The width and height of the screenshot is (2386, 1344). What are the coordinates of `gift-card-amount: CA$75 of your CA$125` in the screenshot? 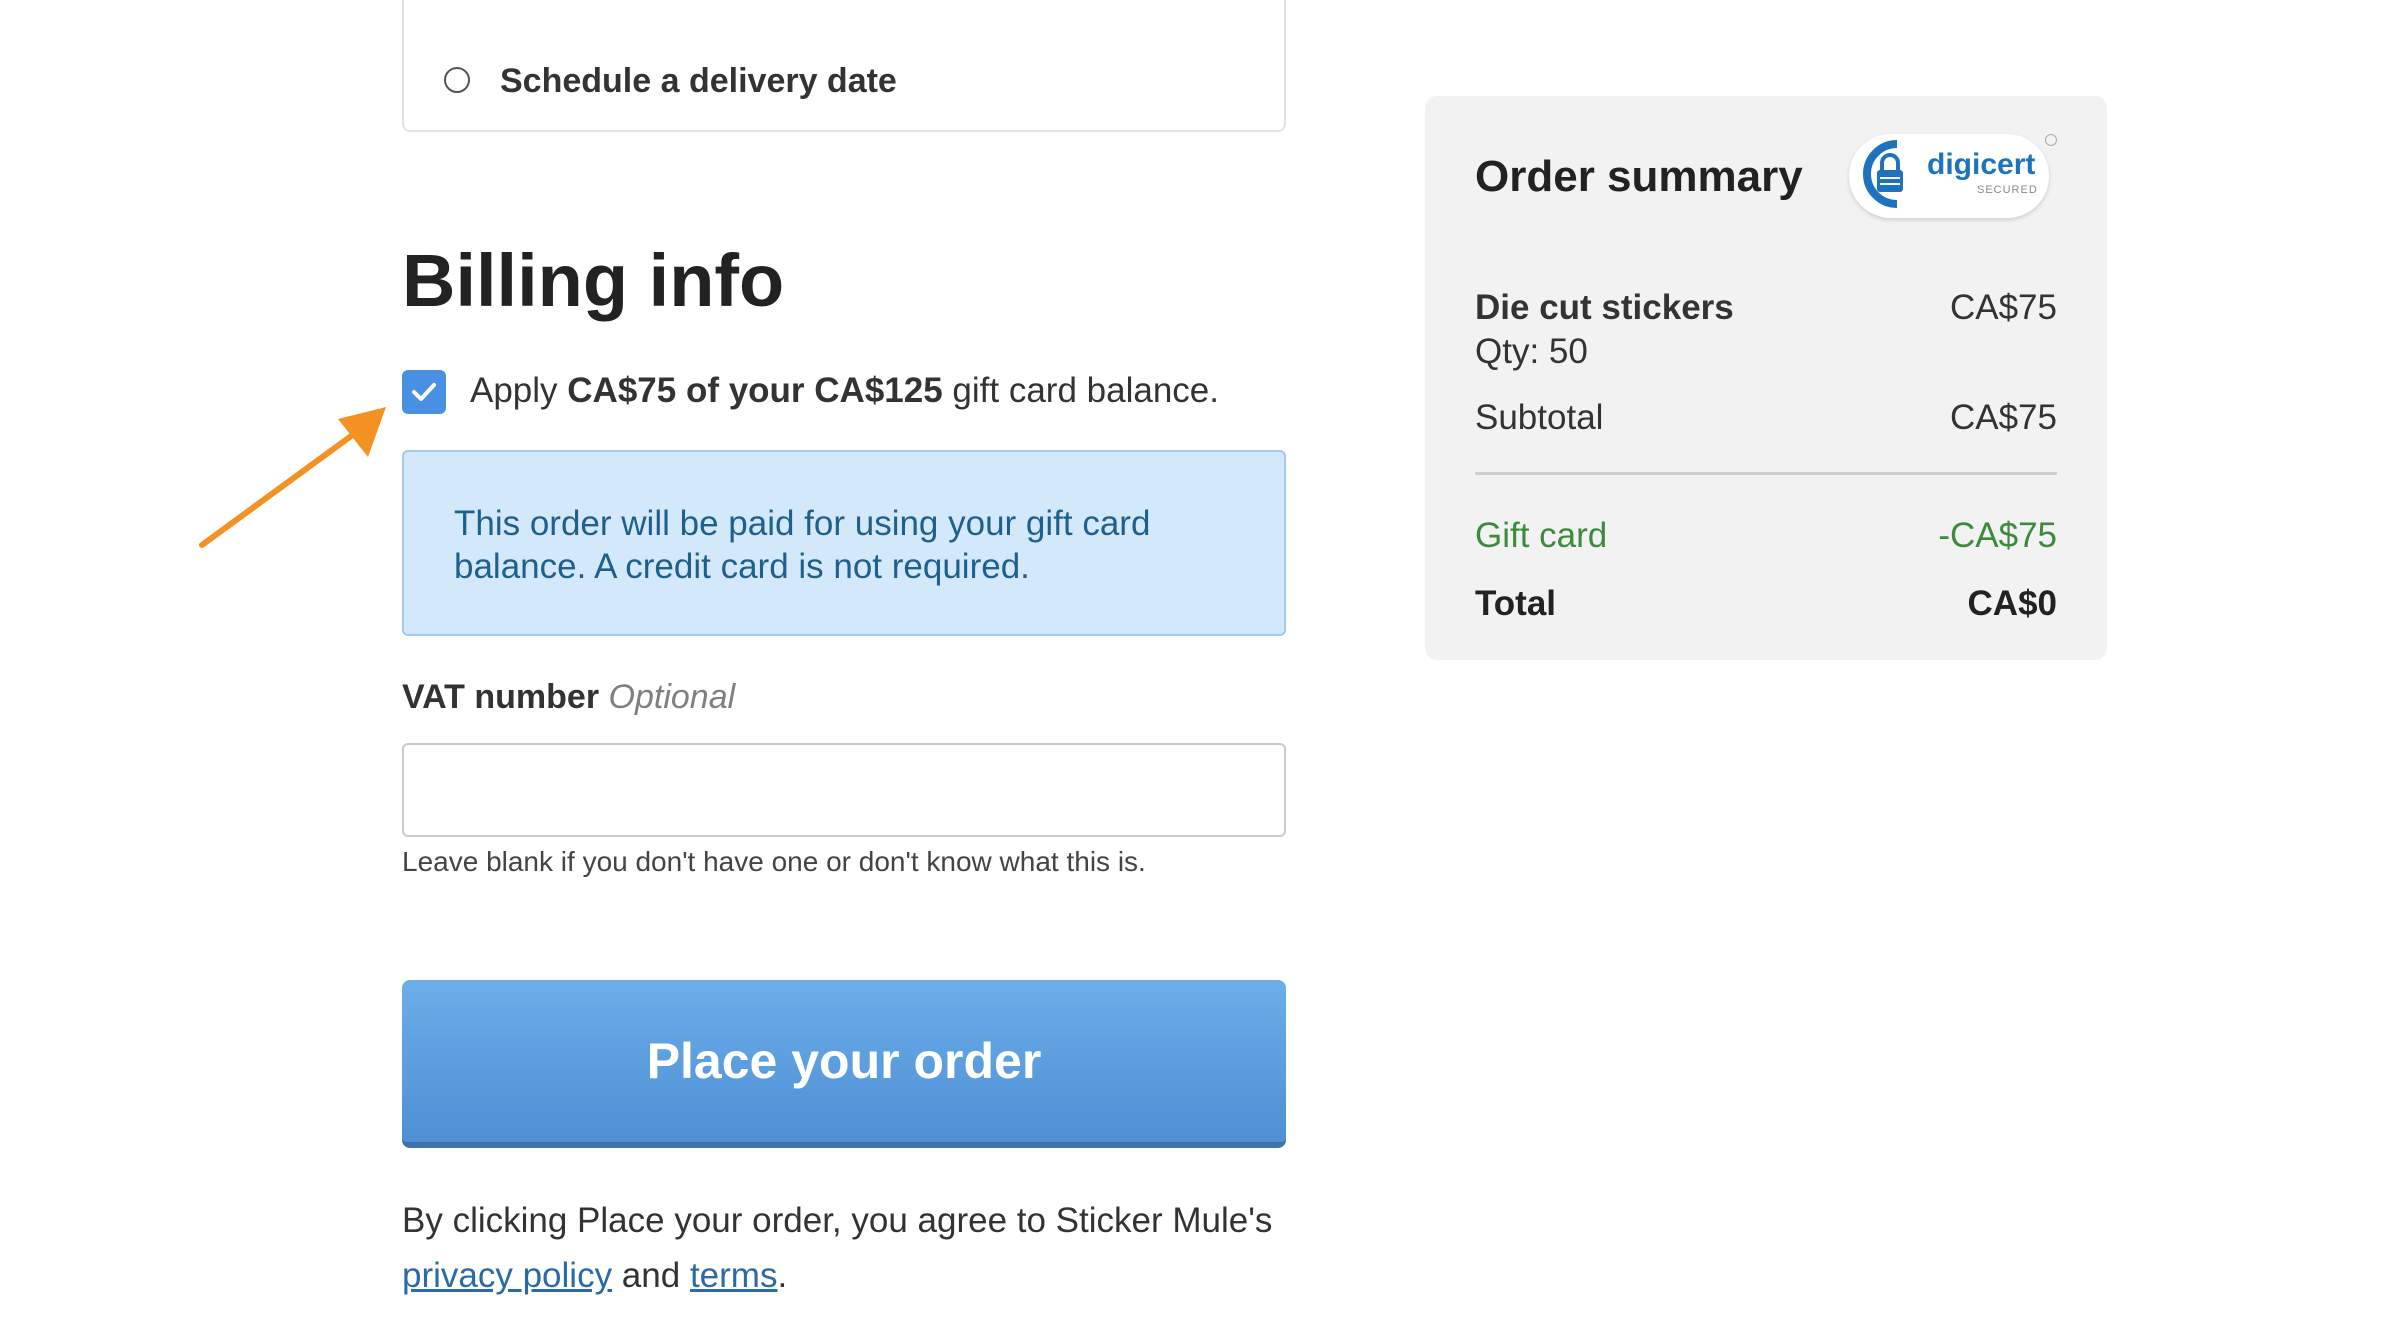 It's located at (755, 390).